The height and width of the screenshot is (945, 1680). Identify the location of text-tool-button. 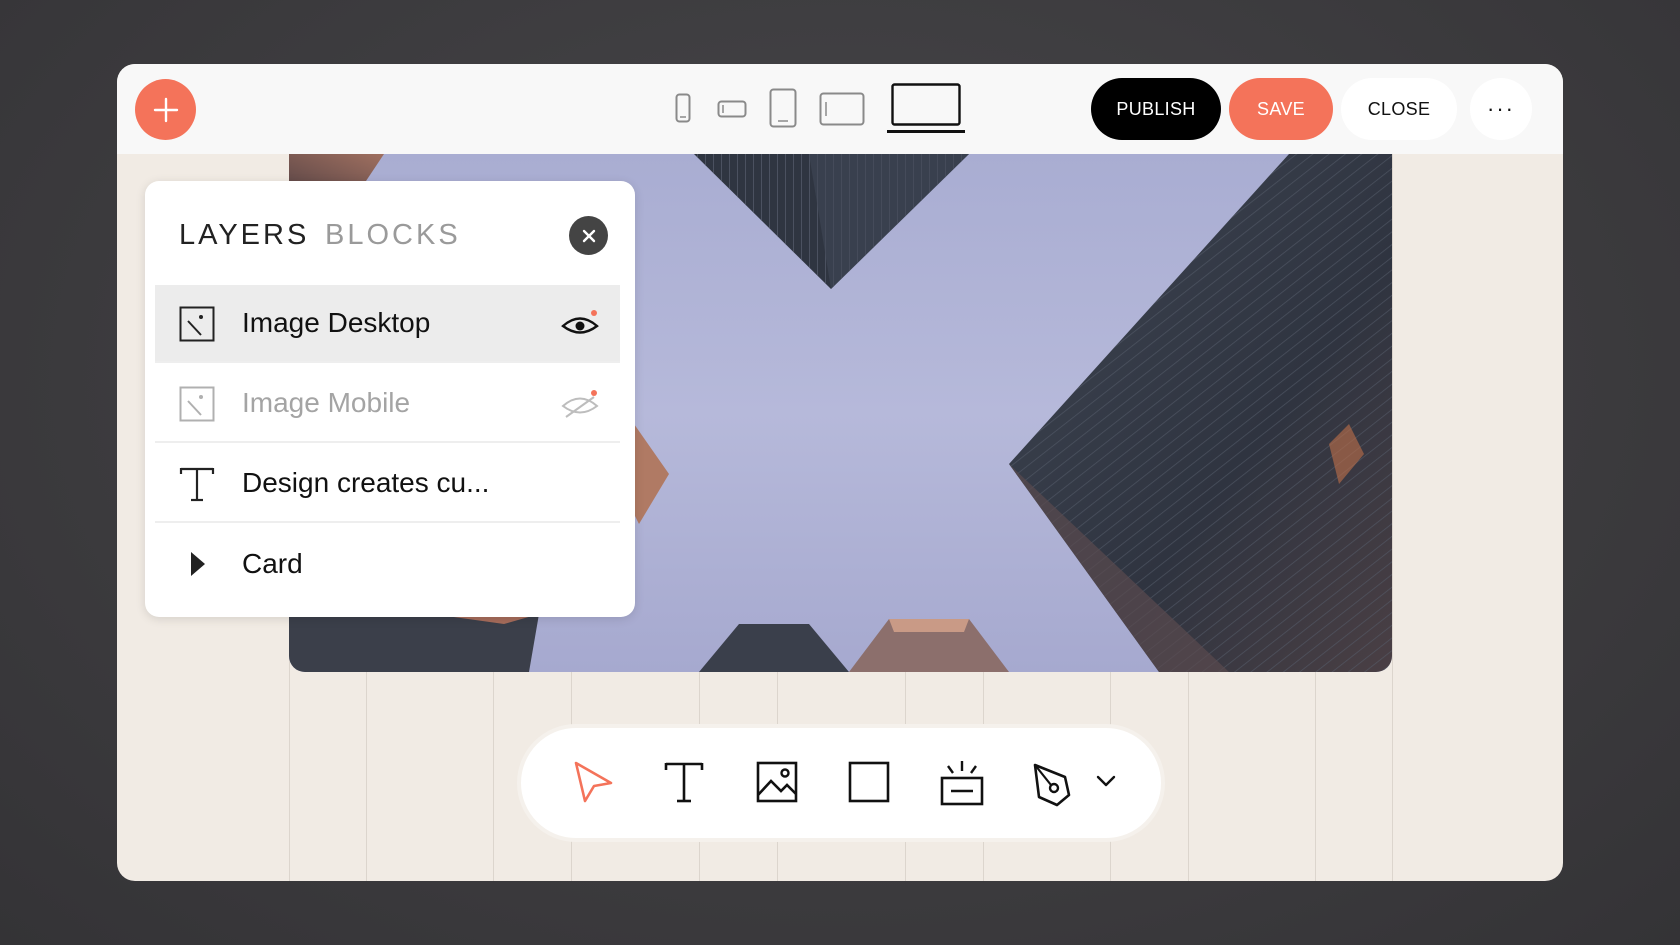
(684, 782).